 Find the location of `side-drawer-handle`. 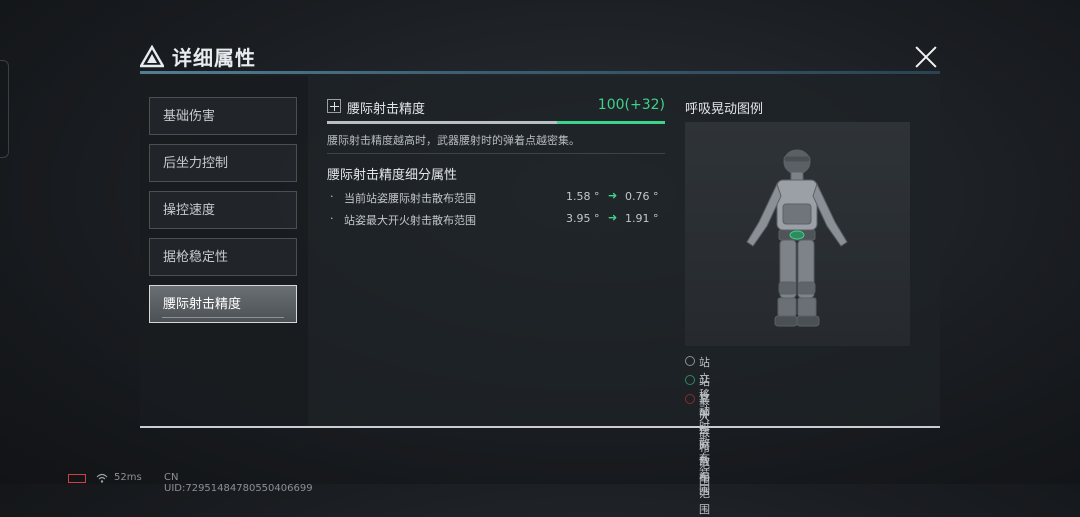

side-drawer-handle is located at coordinates (4, 109).